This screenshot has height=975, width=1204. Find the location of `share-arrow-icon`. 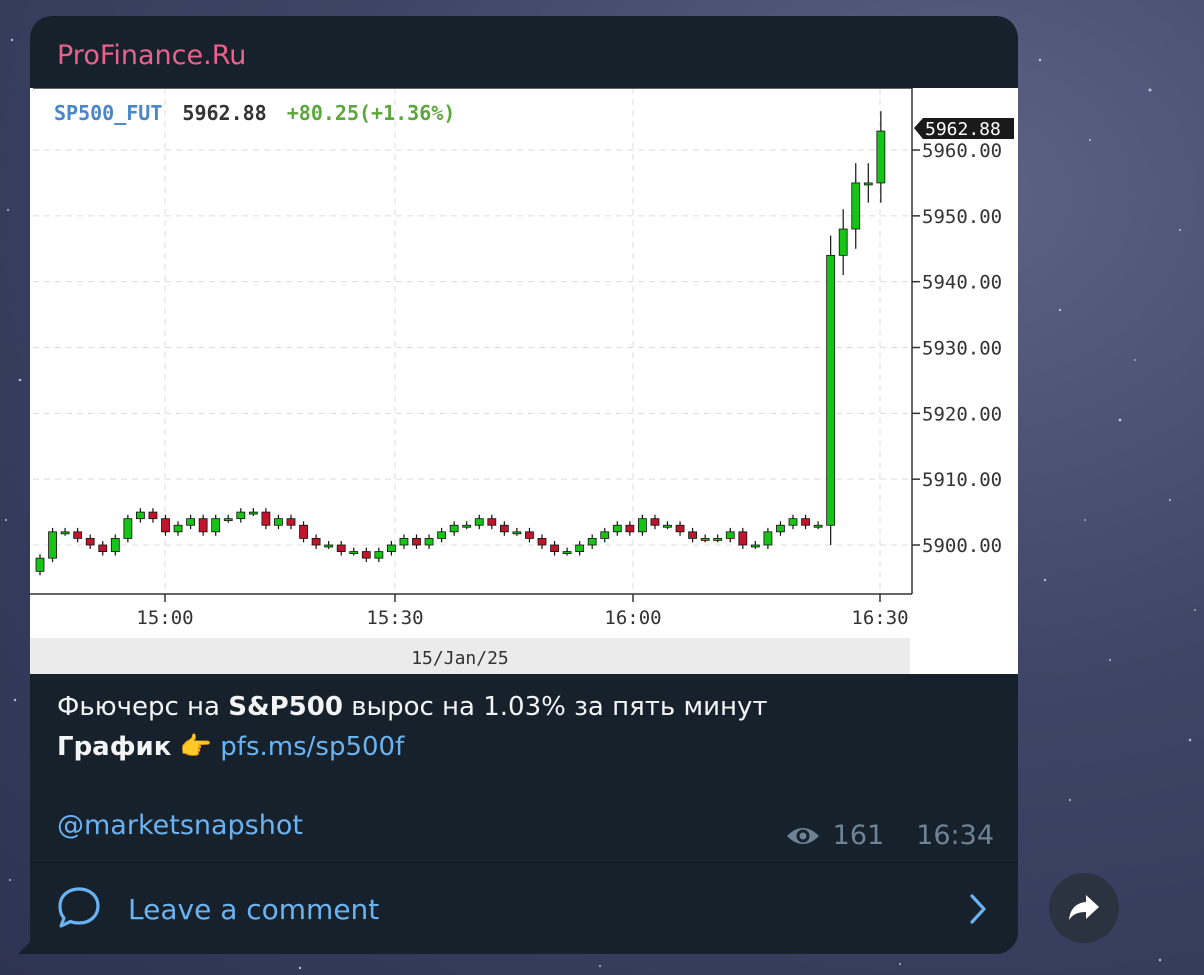

share-arrow-icon is located at coordinates (1084, 907).